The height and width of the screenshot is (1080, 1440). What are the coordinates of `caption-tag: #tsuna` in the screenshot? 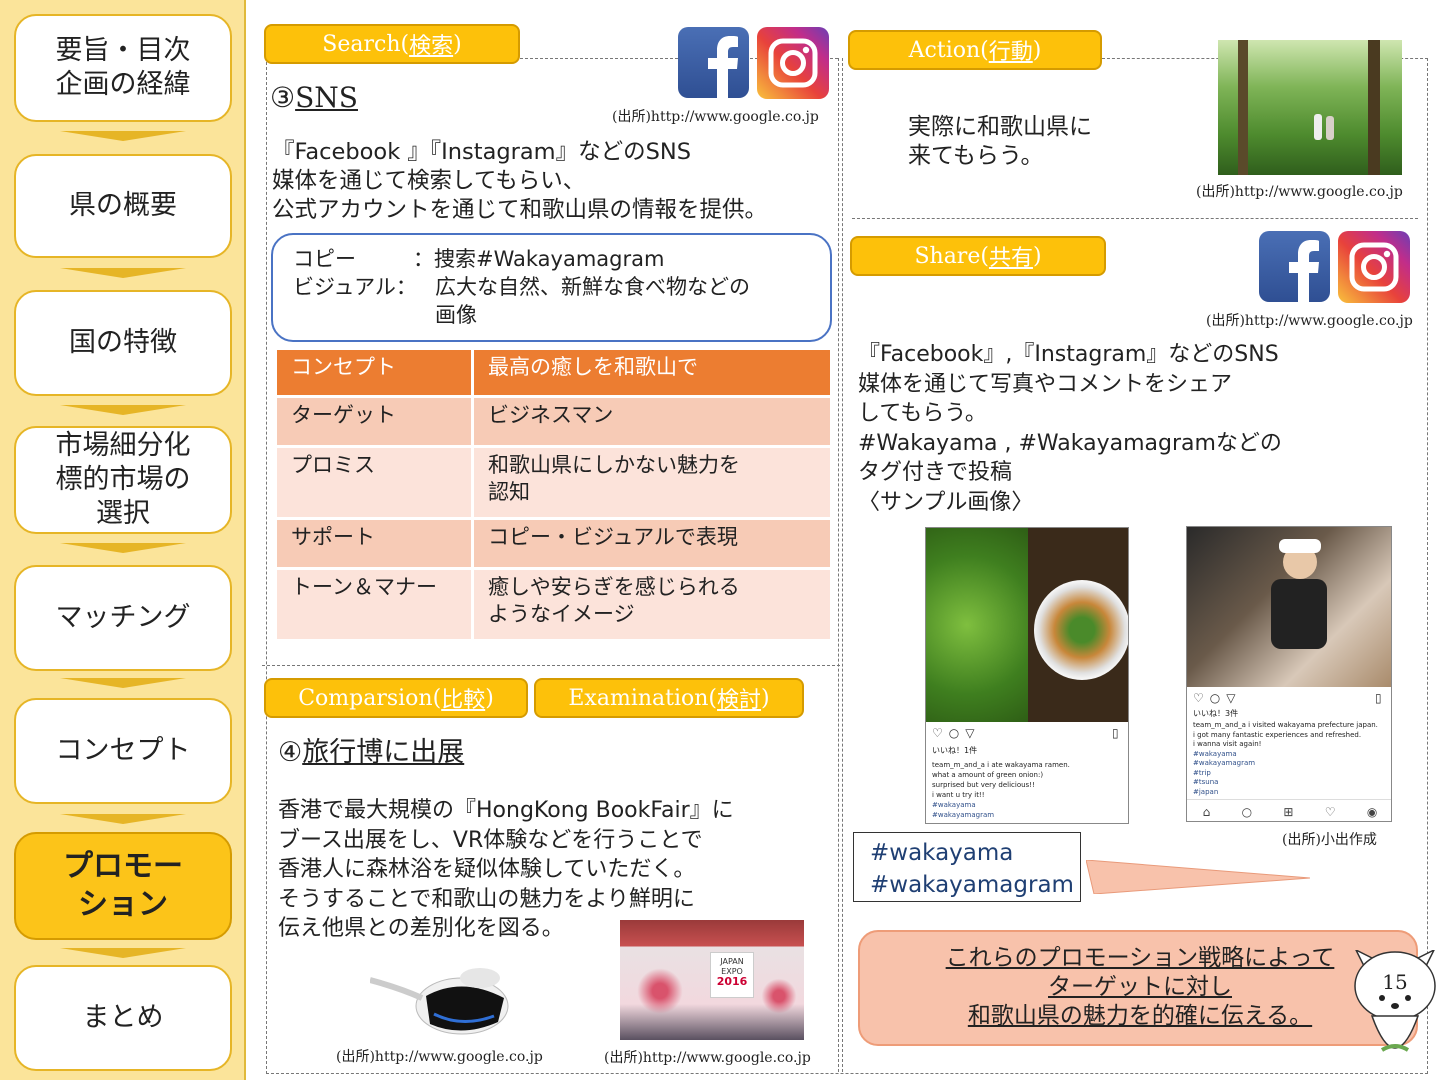 It's located at (1285, 783).